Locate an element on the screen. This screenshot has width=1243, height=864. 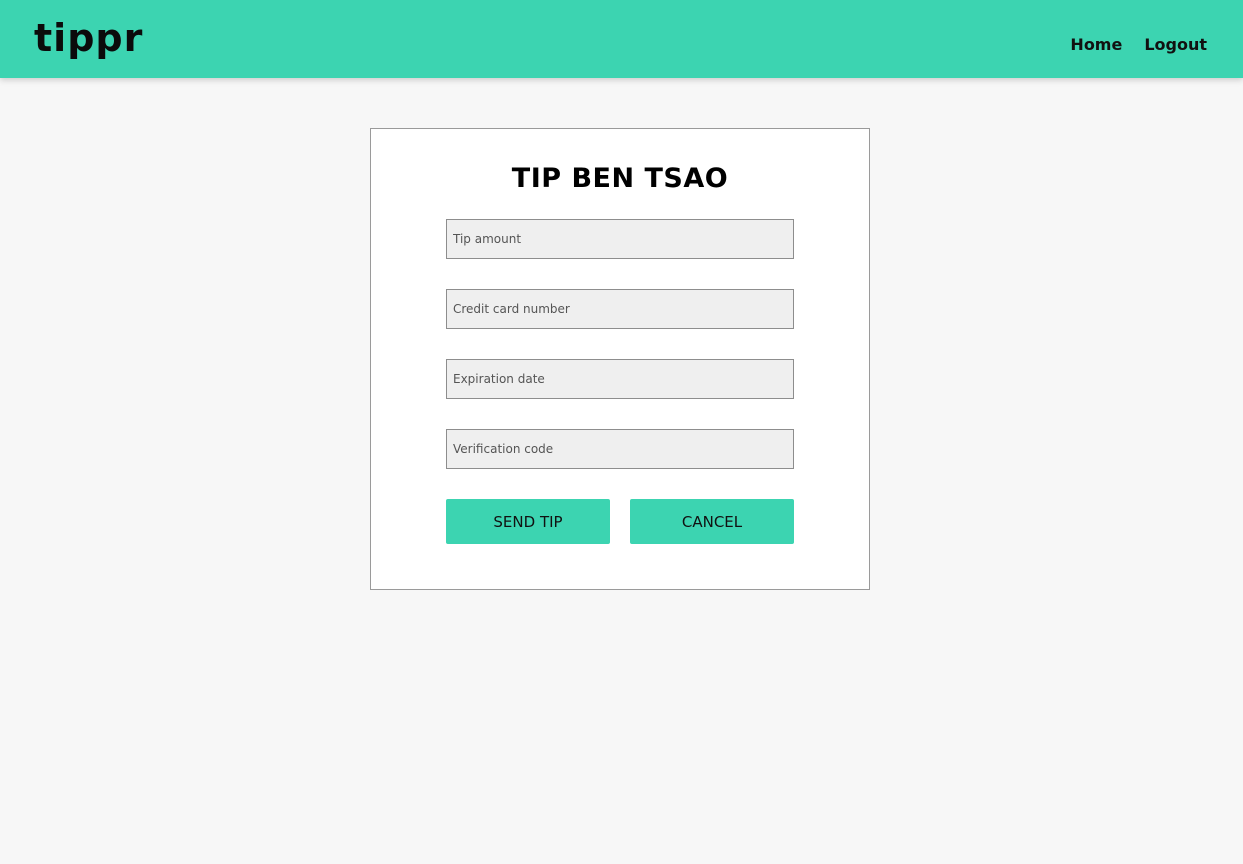
nav-home-link: Home is located at coordinates (1096, 45).